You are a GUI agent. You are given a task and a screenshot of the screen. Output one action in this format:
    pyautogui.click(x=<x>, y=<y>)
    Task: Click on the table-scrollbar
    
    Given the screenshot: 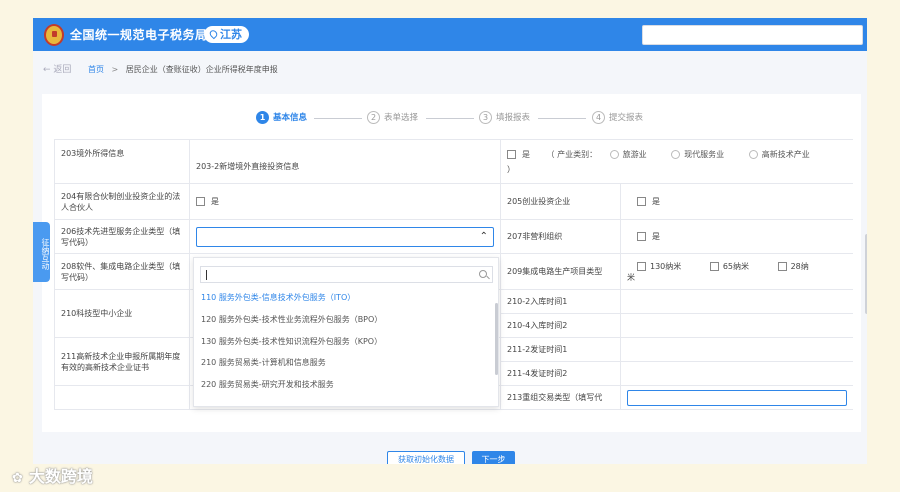 What is the action you would take?
    pyautogui.click(x=866, y=274)
    